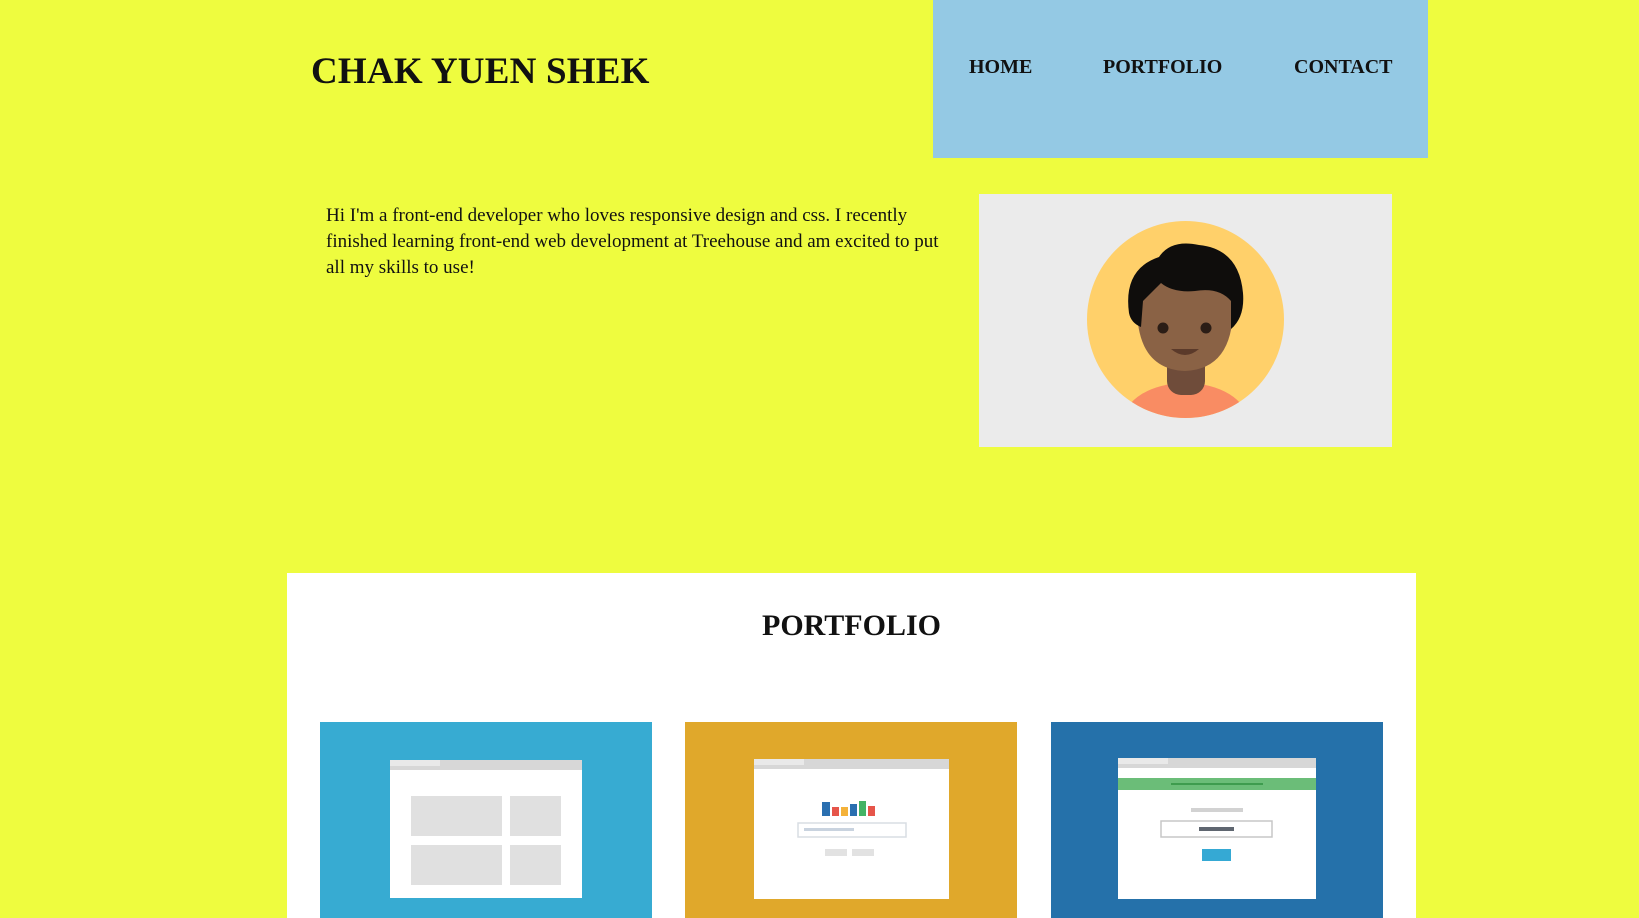 The width and height of the screenshot is (1639, 918). I want to click on portfolio-heading: PORTFOLIO, so click(851, 625).